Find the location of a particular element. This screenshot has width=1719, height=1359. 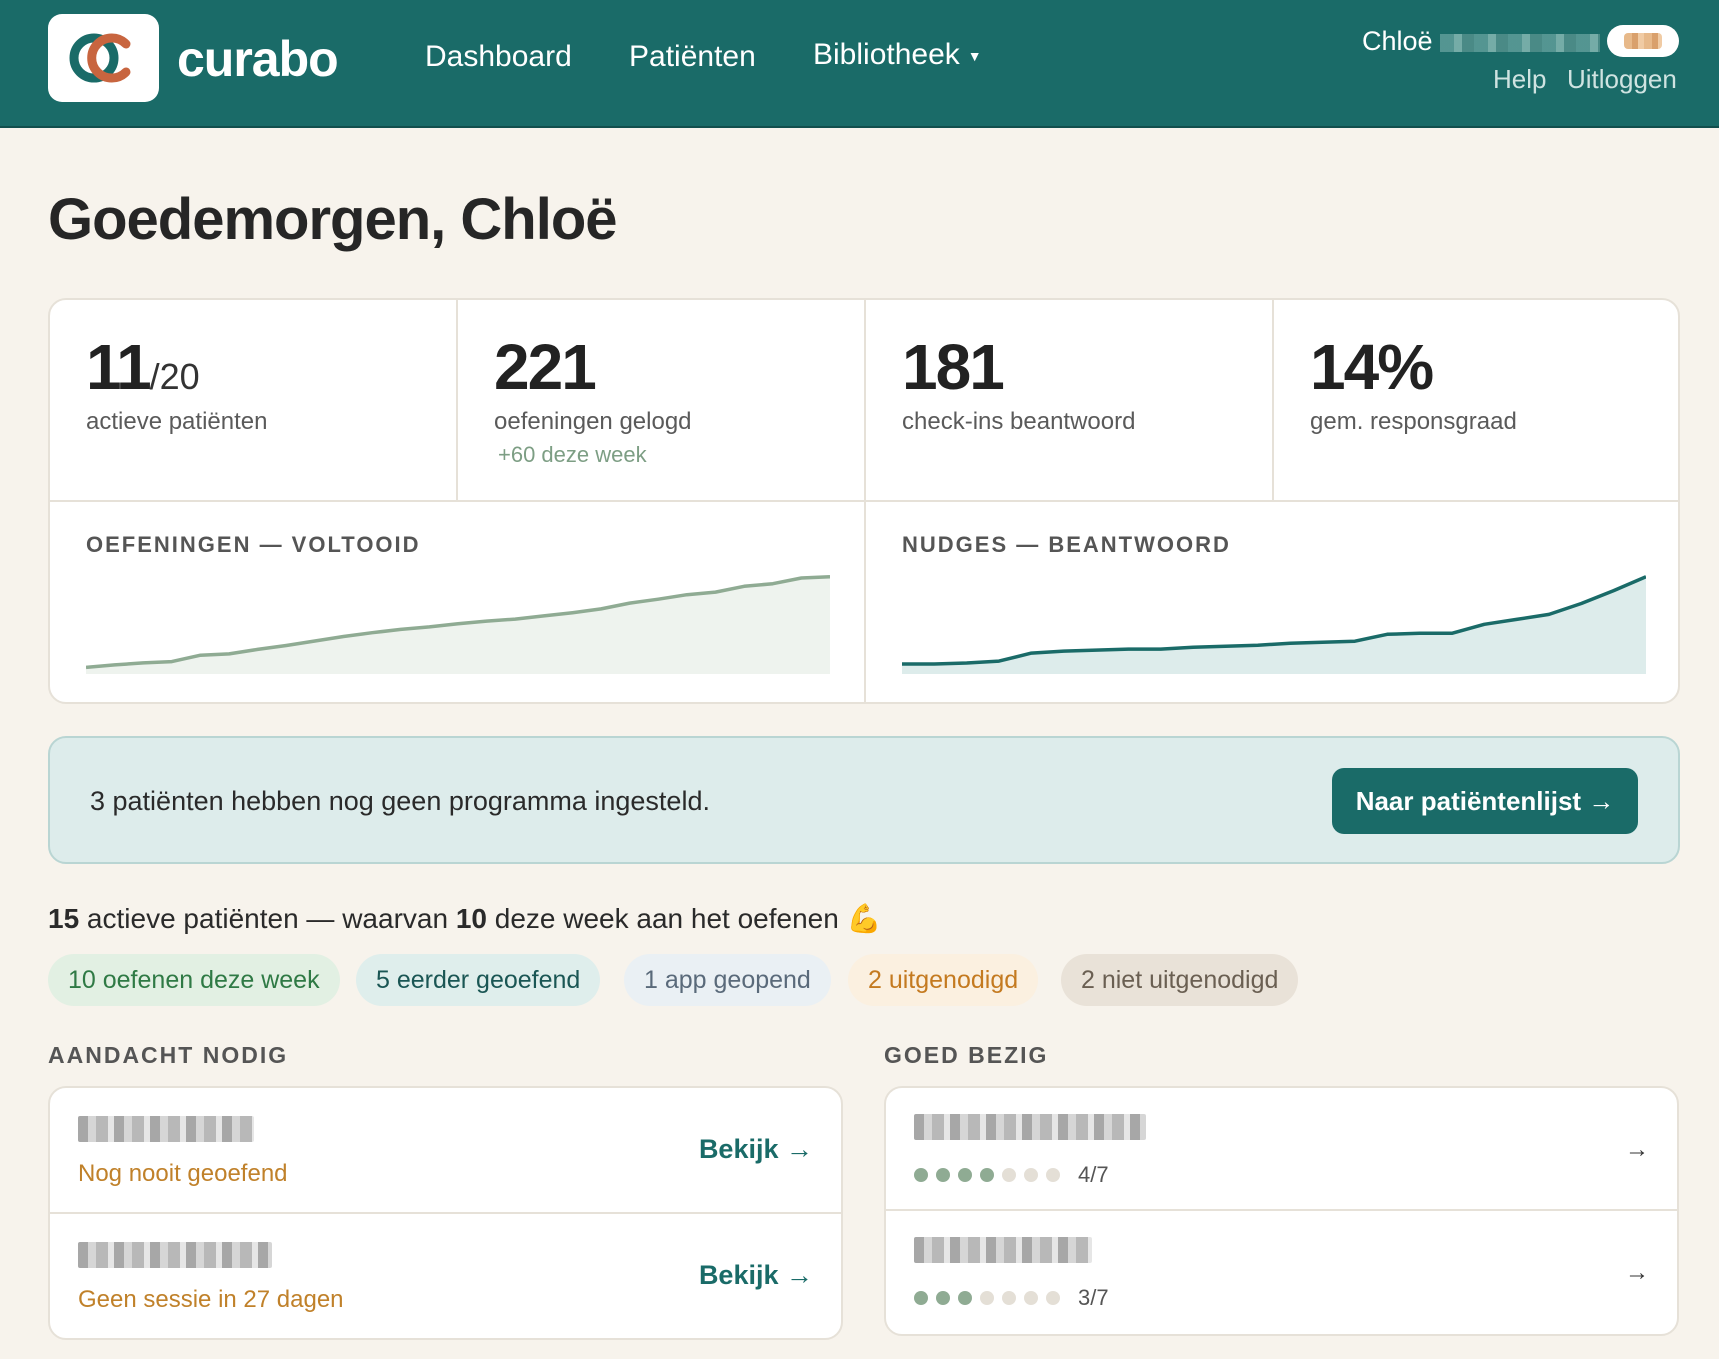

filter-practicing-this-week: 10 oefenen deze week is located at coordinates (194, 980).